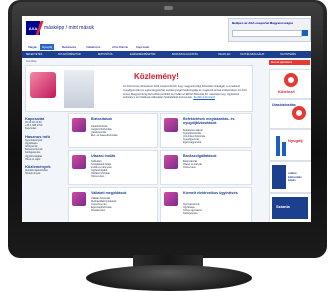 The height and width of the screenshot is (292, 335). What do you see at coordinates (190, 213) in the screenshot?
I see `card-link: Kárbejelentés` at bounding box center [190, 213].